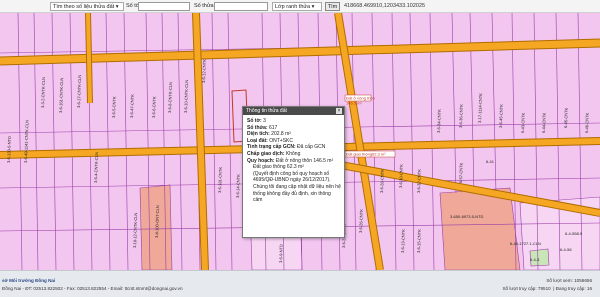 This screenshot has height=297, width=600. Describe the element at coordinates (29, 280) in the screenshot. I see `footer-org: sở Môi trường Đồng Nai` at that location.